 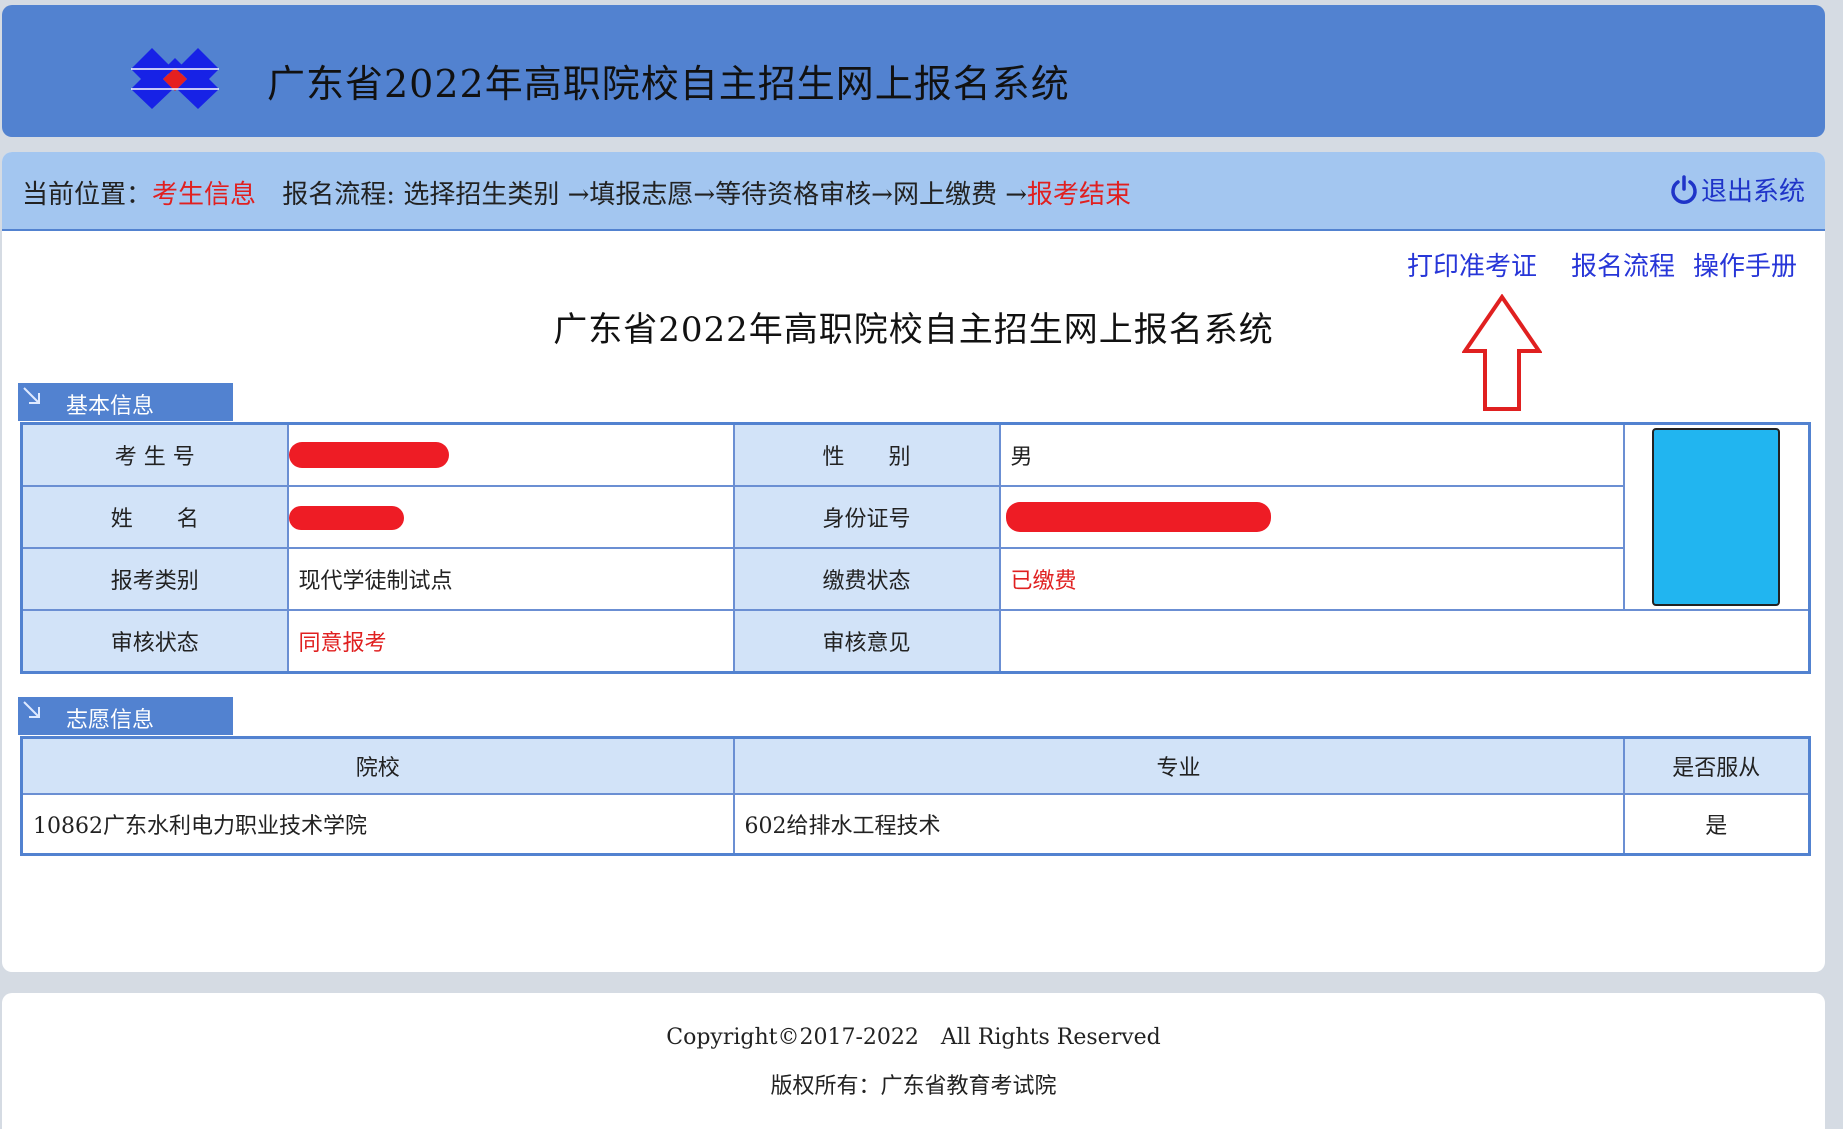 I want to click on breadcrumb-current: 考生信息, so click(x=204, y=195).